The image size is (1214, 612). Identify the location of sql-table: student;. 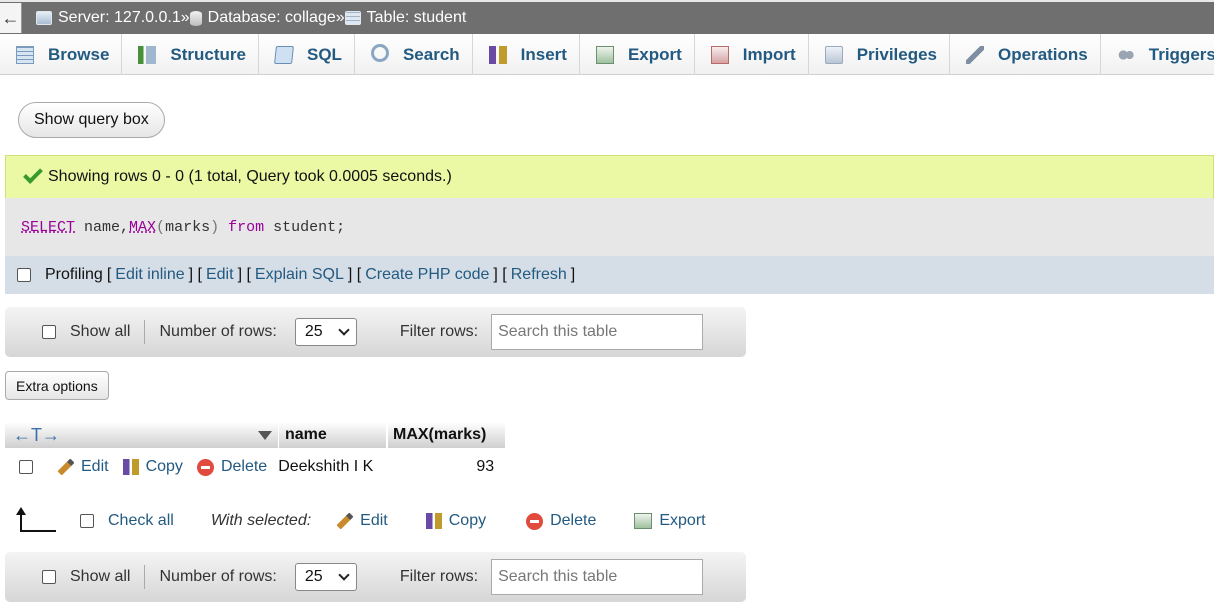
(305, 227).